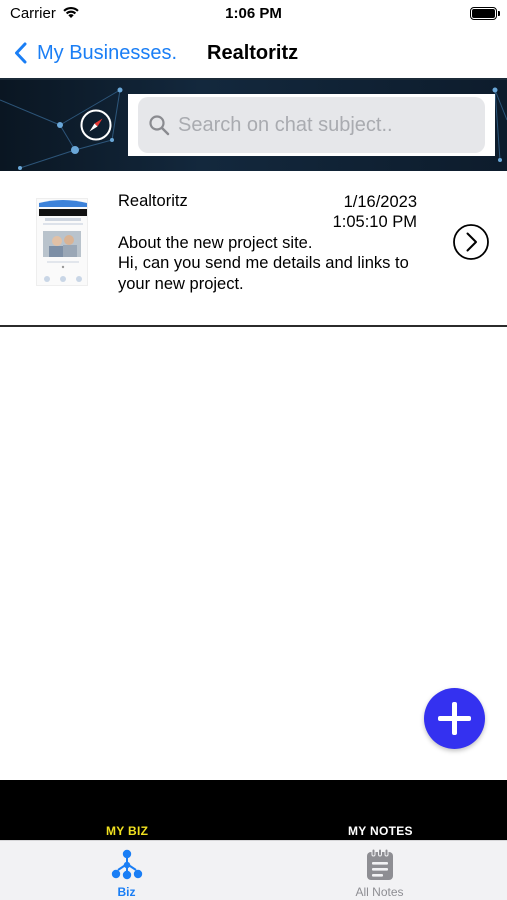  I want to click on tab-all-notes-label: All Notes, so click(379, 892).